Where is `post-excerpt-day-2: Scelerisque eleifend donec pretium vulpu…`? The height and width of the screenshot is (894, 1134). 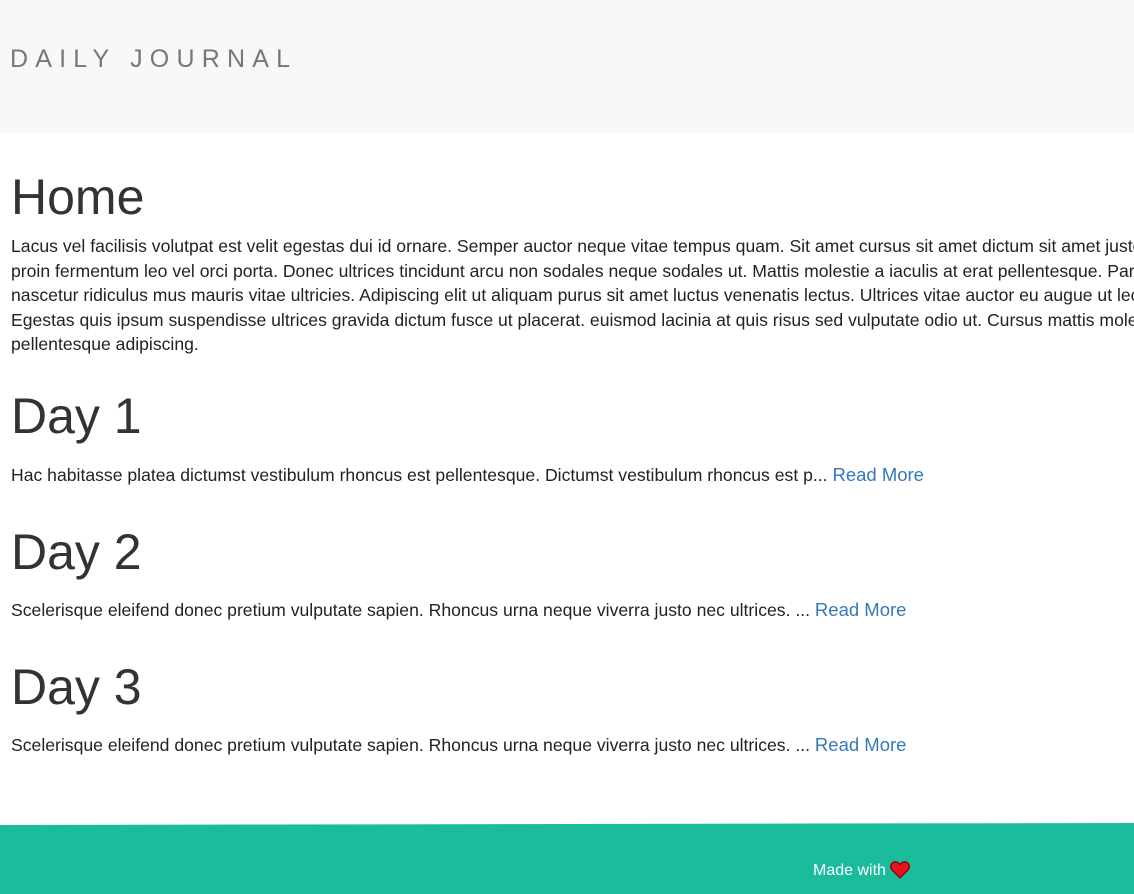
post-excerpt-day-2: Scelerisque eleifend donec pretium vulpu… is located at coordinates (458, 610).